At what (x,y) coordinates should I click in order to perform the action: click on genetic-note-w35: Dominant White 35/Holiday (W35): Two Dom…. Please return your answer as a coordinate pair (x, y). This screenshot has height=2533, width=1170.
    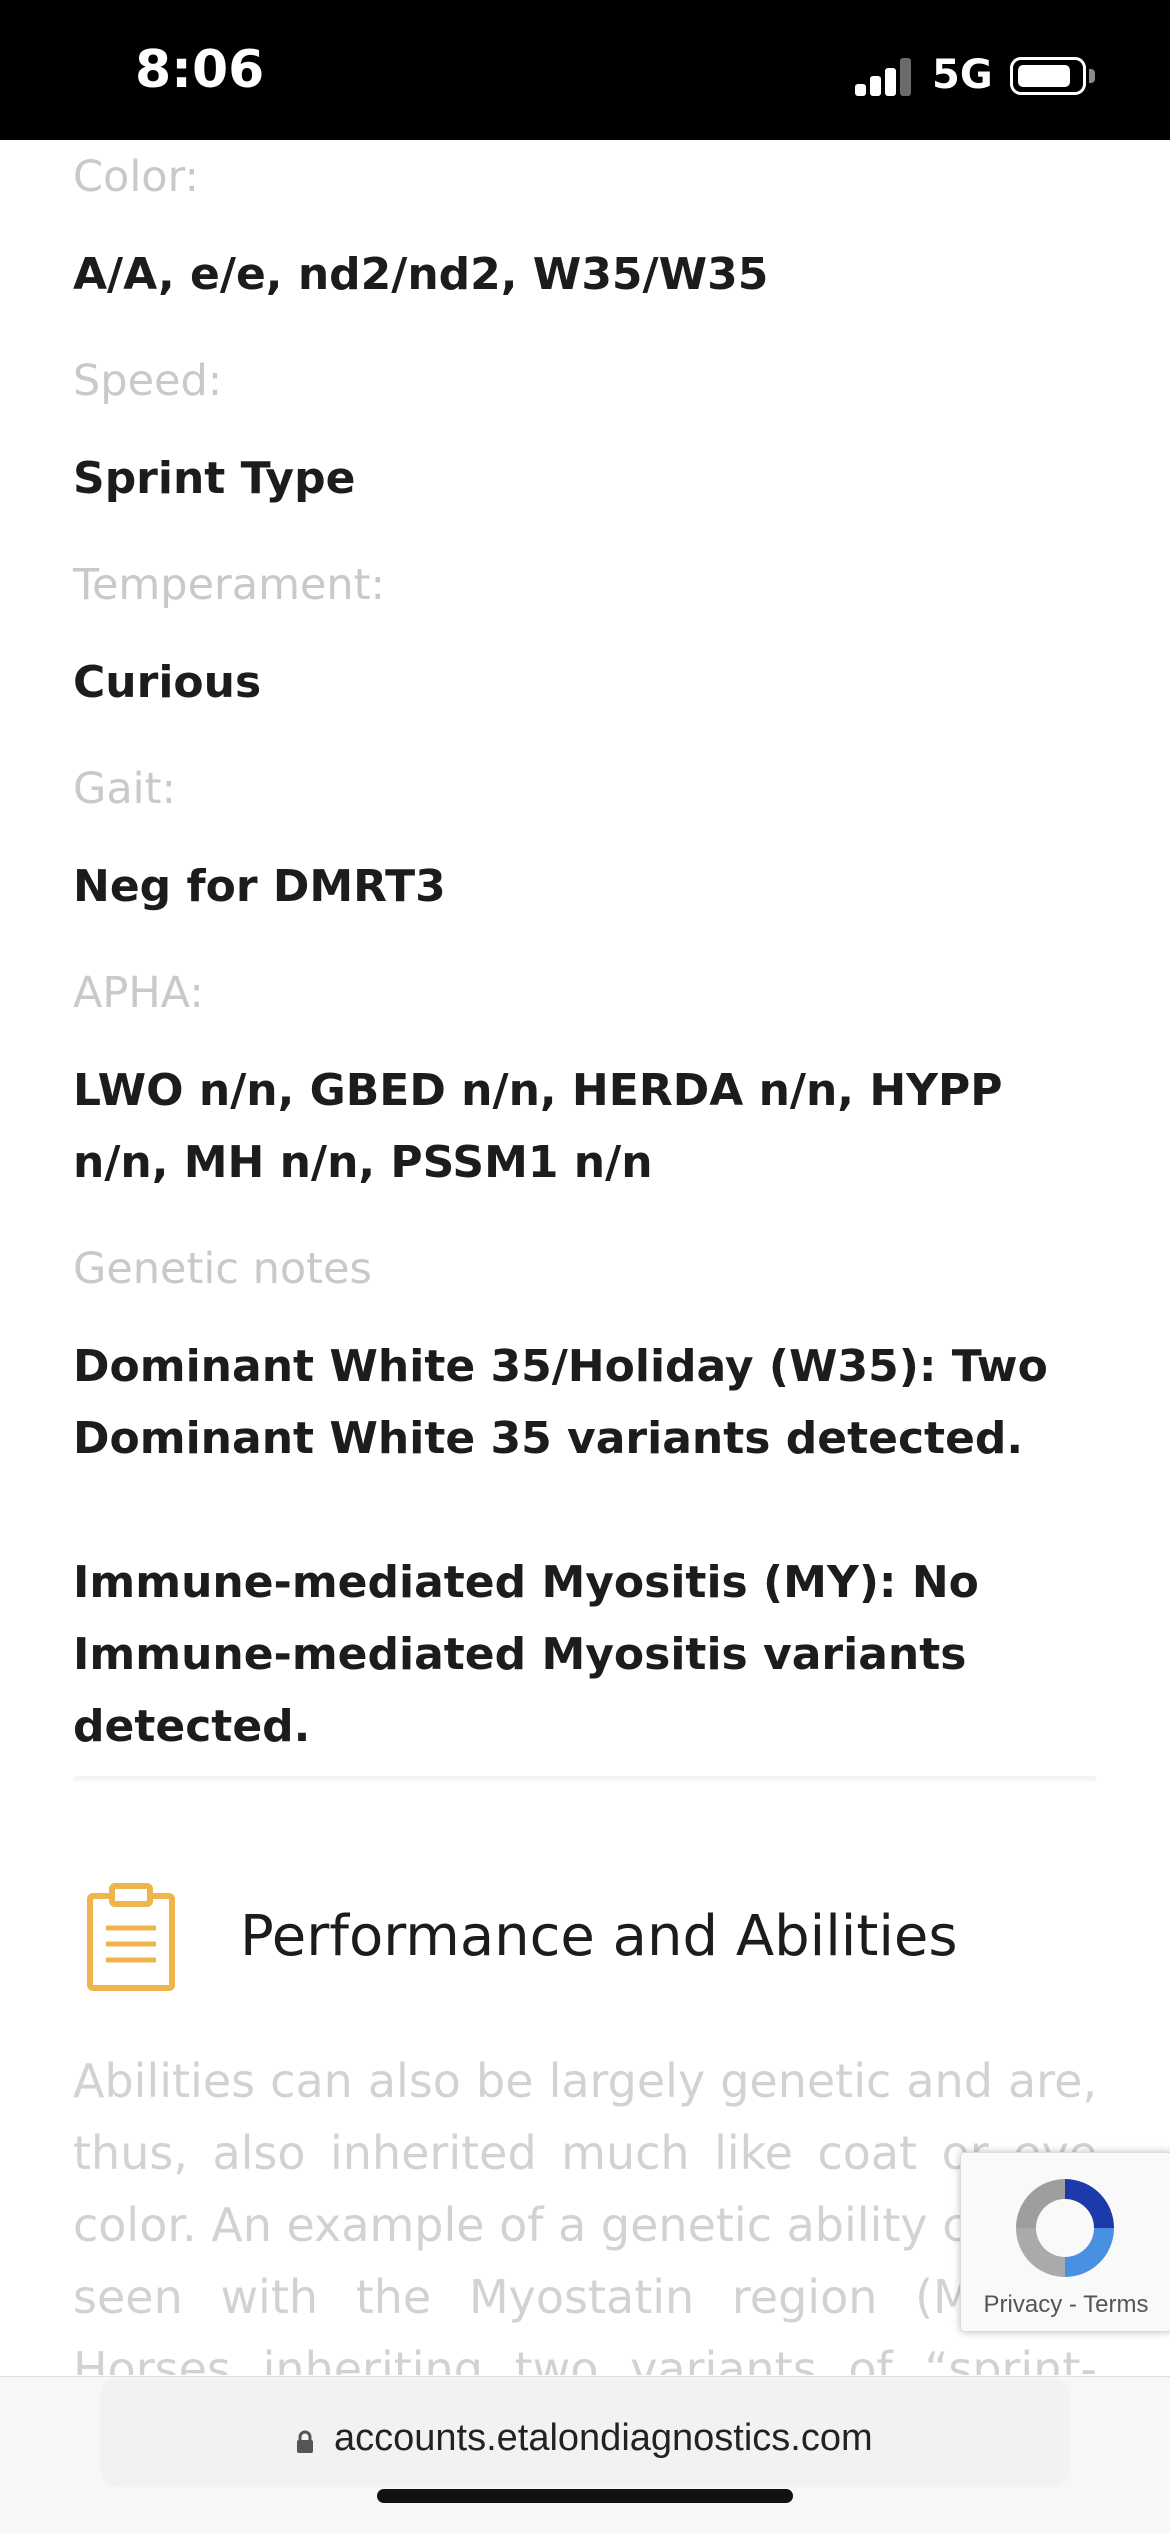
    Looking at the image, I should click on (560, 1402).